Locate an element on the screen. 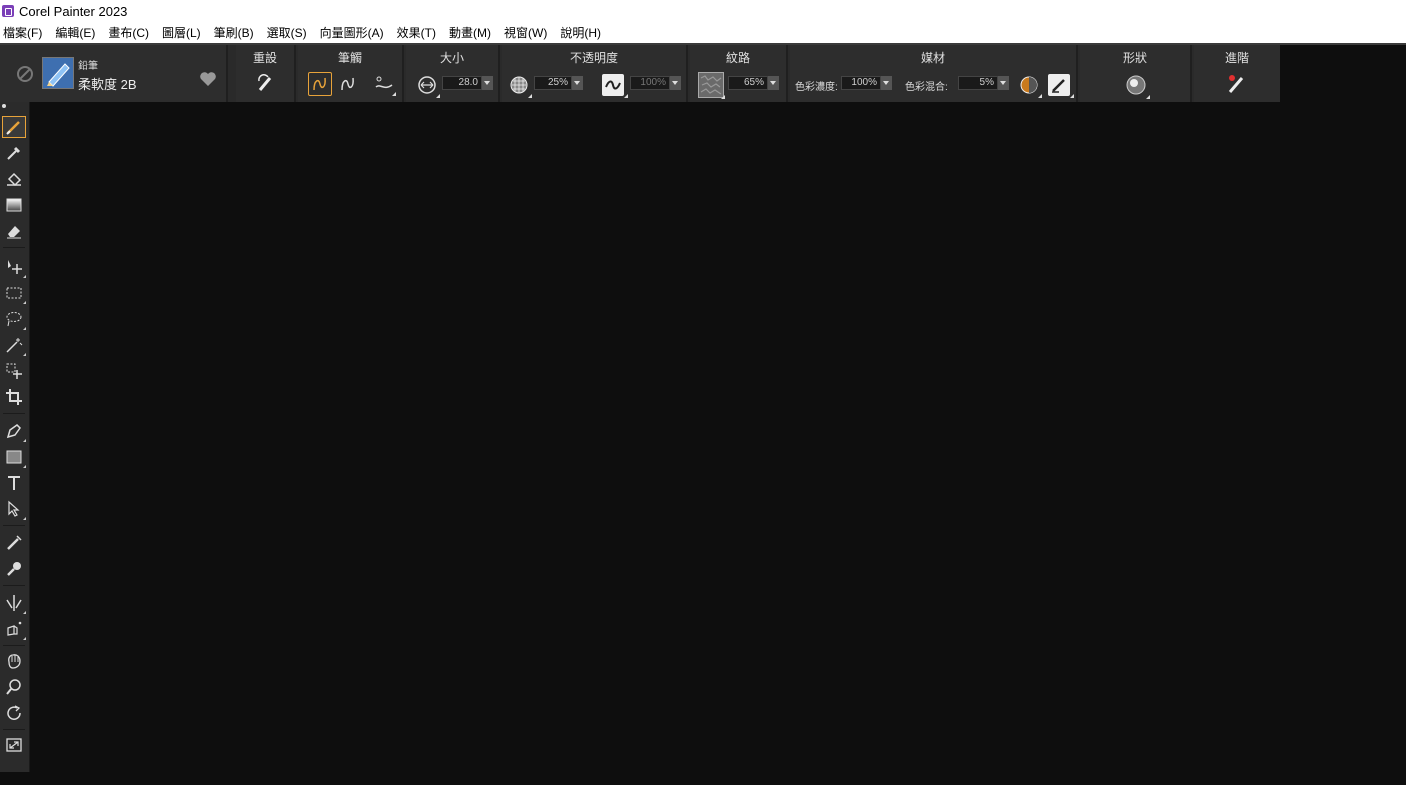 The width and height of the screenshot is (1406, 785). text-tool-icon is located at coordinates (14, 483).